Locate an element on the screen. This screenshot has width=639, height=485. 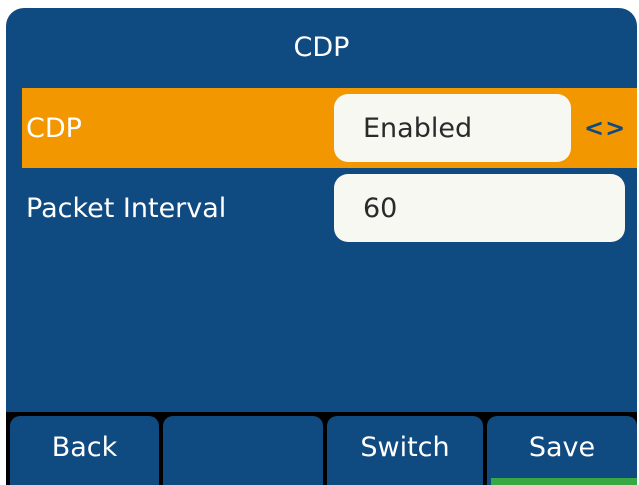
back-softkey-label: Back is located at coordinates (84, 447).